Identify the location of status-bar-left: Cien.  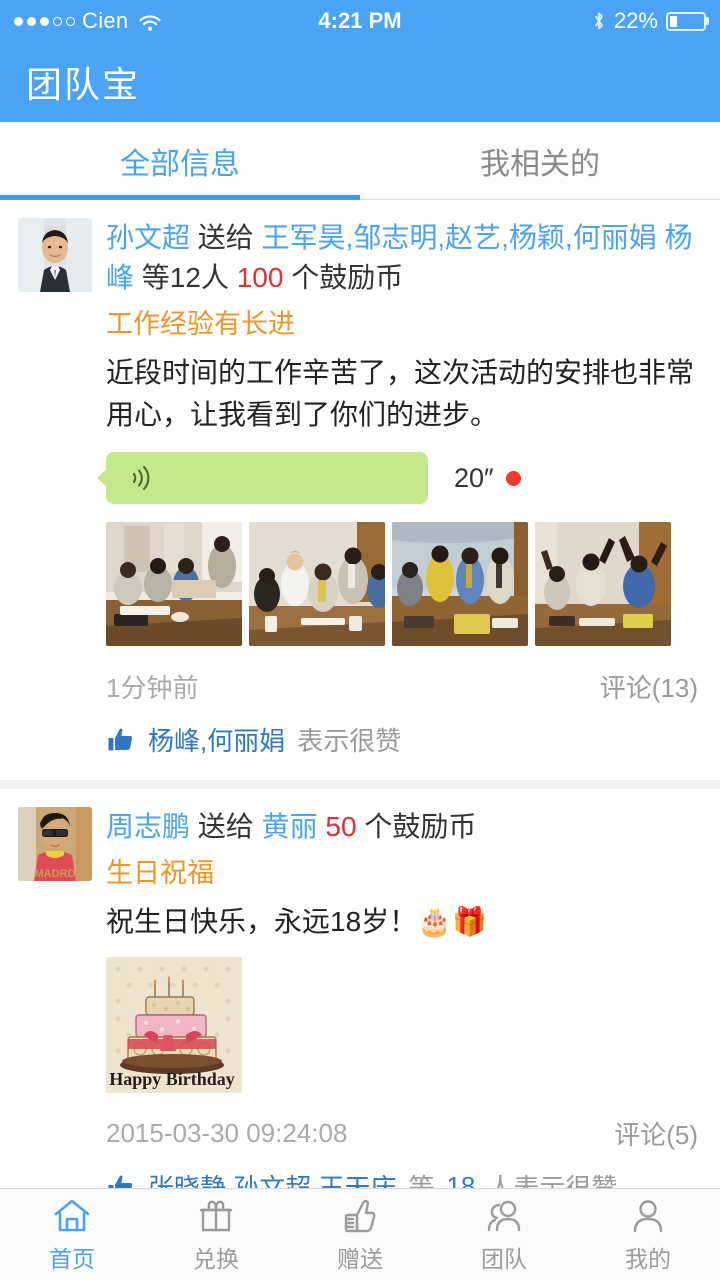
(88, 21).